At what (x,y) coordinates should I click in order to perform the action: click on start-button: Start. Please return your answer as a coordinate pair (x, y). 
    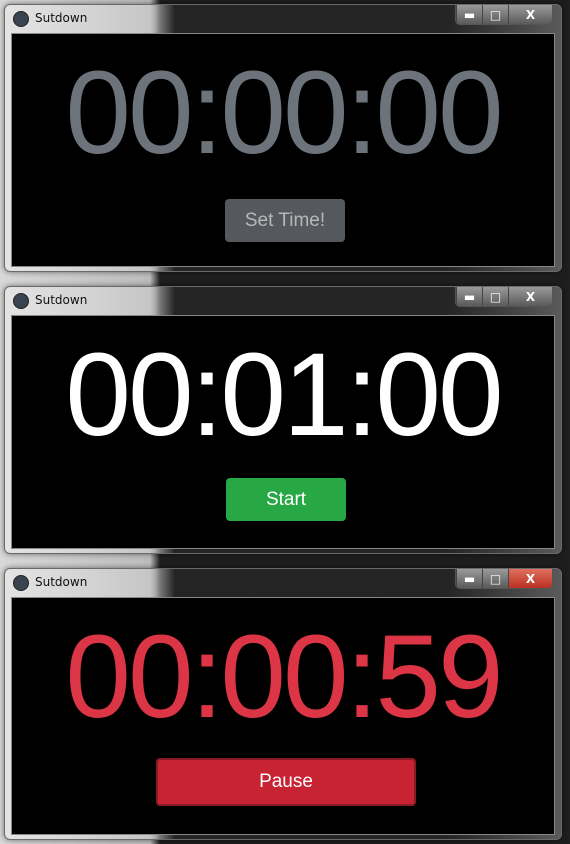
    Looking at the image, I should click on (286, 499).